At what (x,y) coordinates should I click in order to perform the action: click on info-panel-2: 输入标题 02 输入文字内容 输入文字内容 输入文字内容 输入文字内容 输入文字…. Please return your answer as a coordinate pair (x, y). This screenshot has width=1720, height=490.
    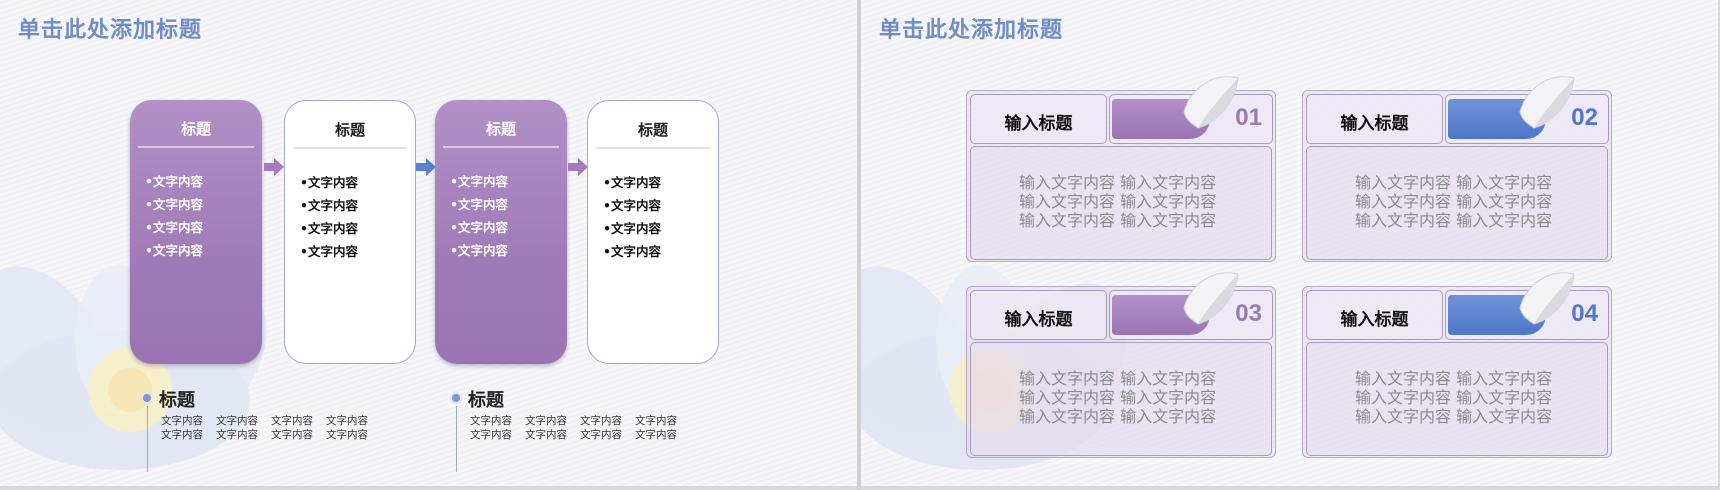
    Looking at the image, I should click on (1457, 169).